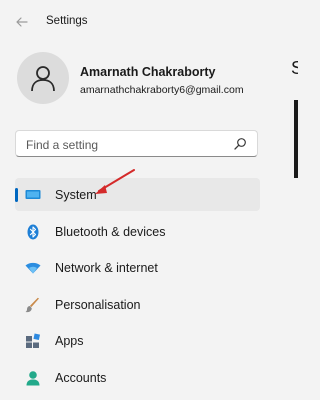 The width and height of the screenshot is (320, 400). What do you see at coordinates (106, 268) in the screenshot?
I see `sidebar-item-label: Network & internet` at bounding box center [106, 268].